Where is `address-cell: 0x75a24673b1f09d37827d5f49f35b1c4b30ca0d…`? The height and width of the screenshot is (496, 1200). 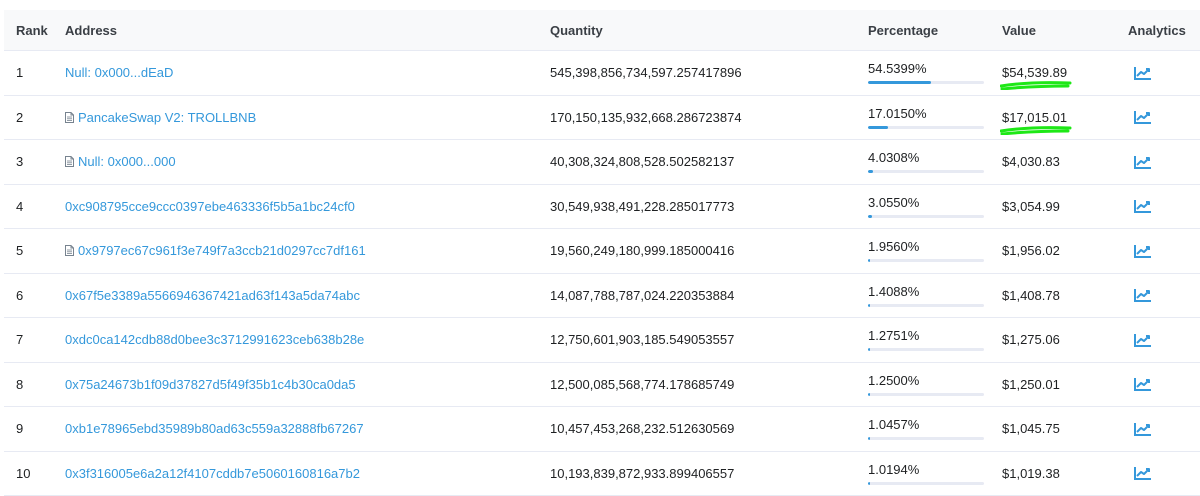
address-cell: 0x75a24673b1f09d37827d5f49f35b1c4b30ca0d… is located at coordinates (210, 385).